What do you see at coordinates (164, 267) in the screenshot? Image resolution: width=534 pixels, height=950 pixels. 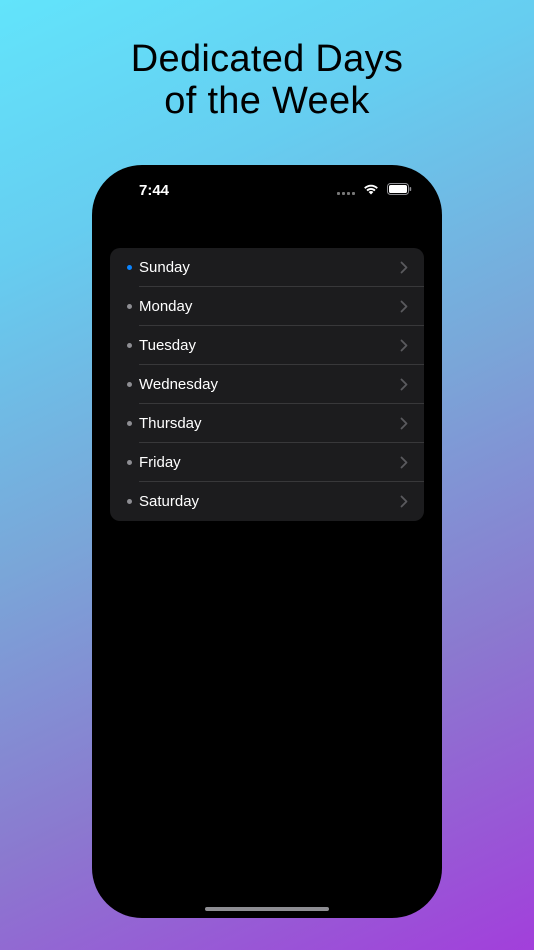 I see `day-label: Sunday` at bounding box center [164, 267].